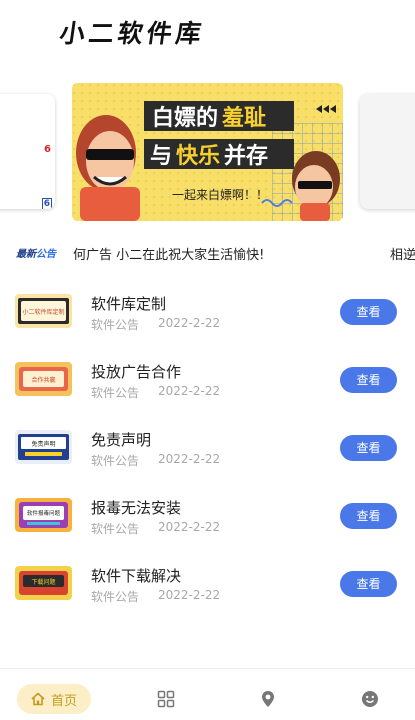 Image resolution: width=415 pixels, height=720 pixels. Describe the element at coordinates (246, 156) in the screenshot. I see `banner-line2-c: 并存` at that location.